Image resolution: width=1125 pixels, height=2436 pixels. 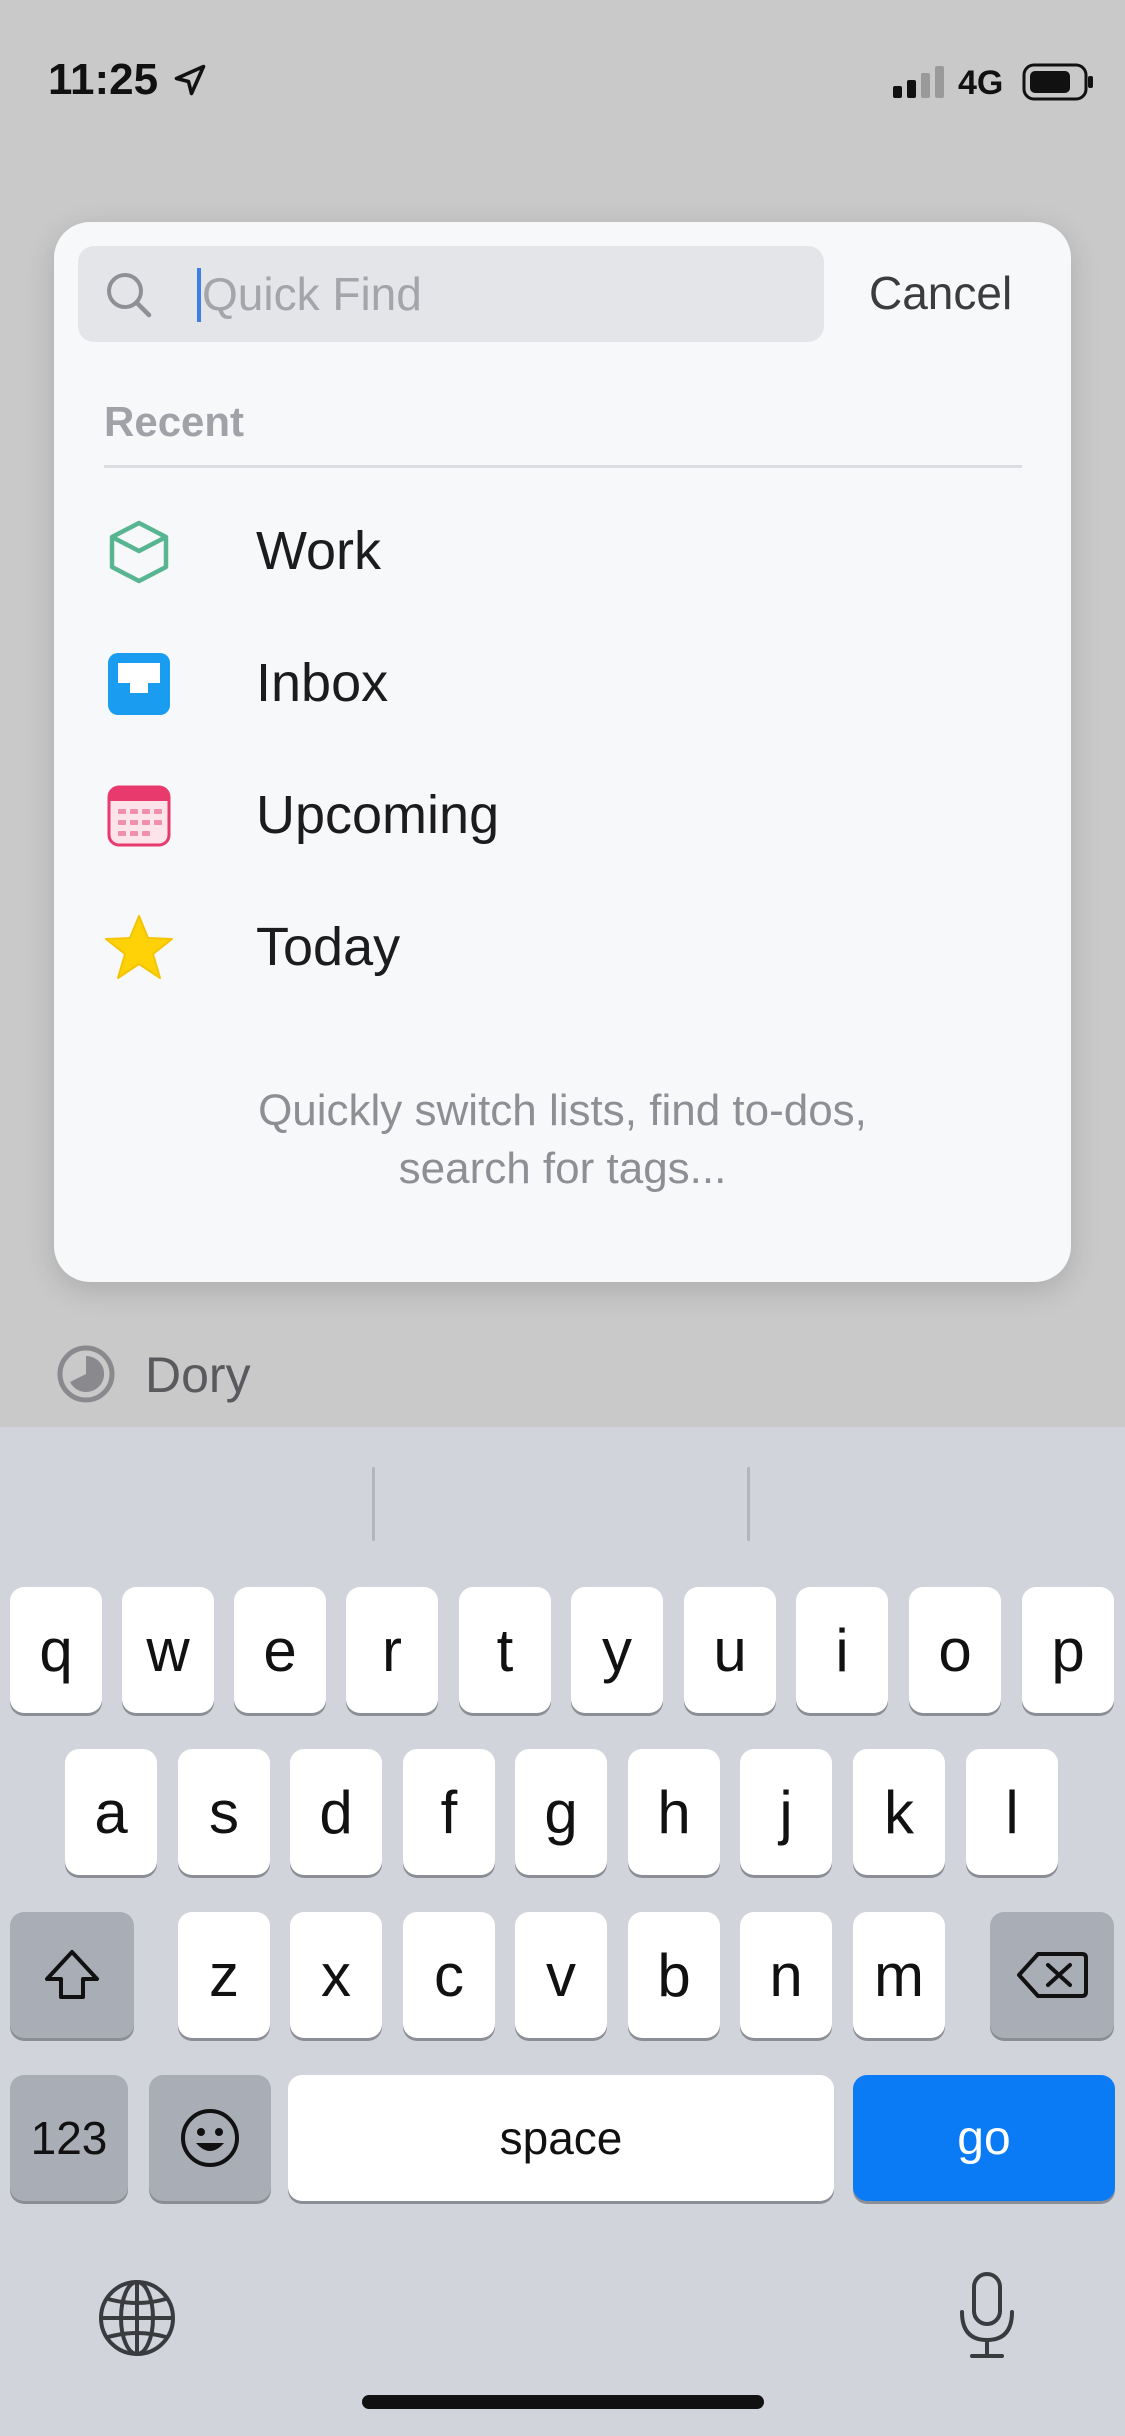 I want to click on battery-icon, so click(x=1057, y=82).